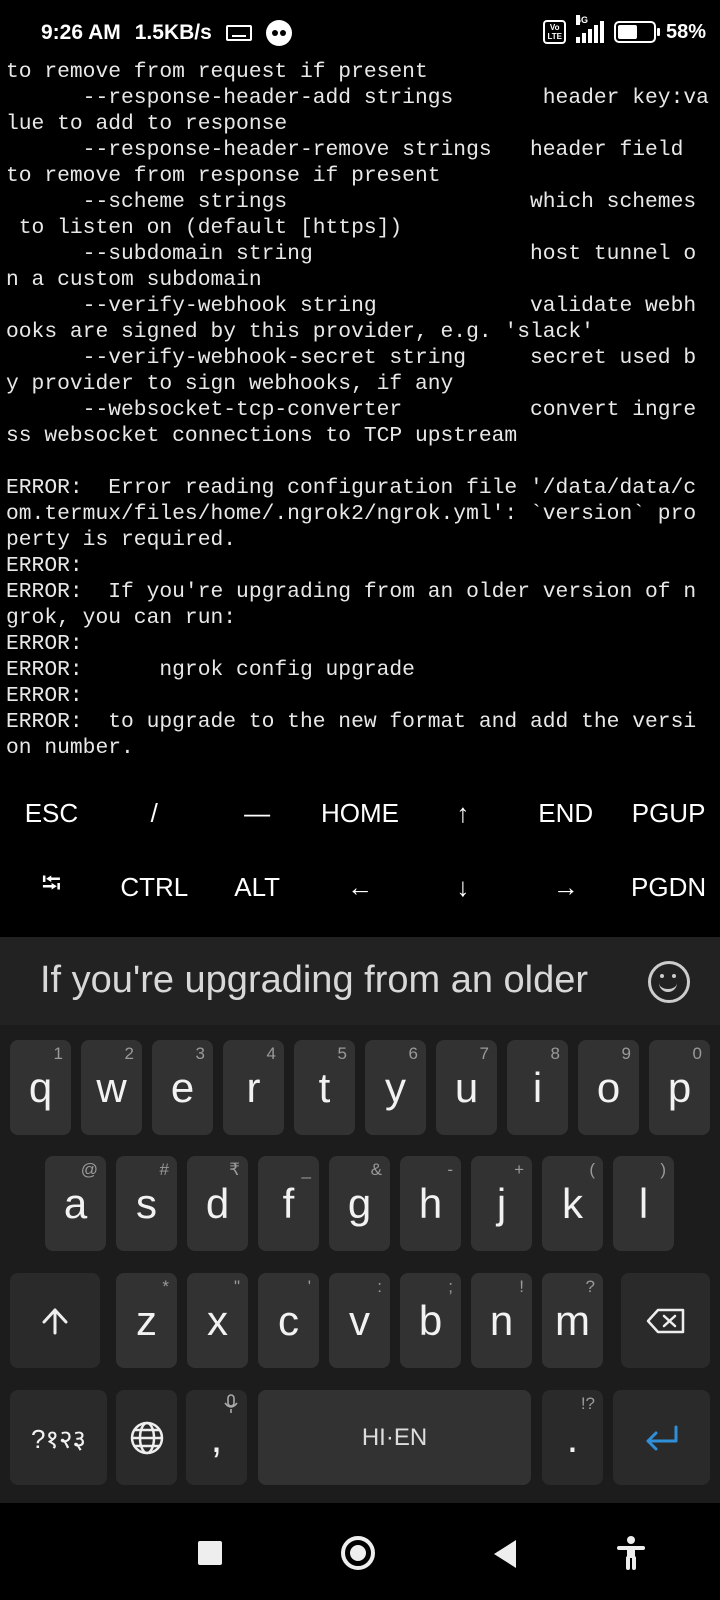 The height and width of the screenshot is (1600, 720). Describe the element at coordinates (572, 1320) in the screenshot. I see `key-m: m?` at that location.